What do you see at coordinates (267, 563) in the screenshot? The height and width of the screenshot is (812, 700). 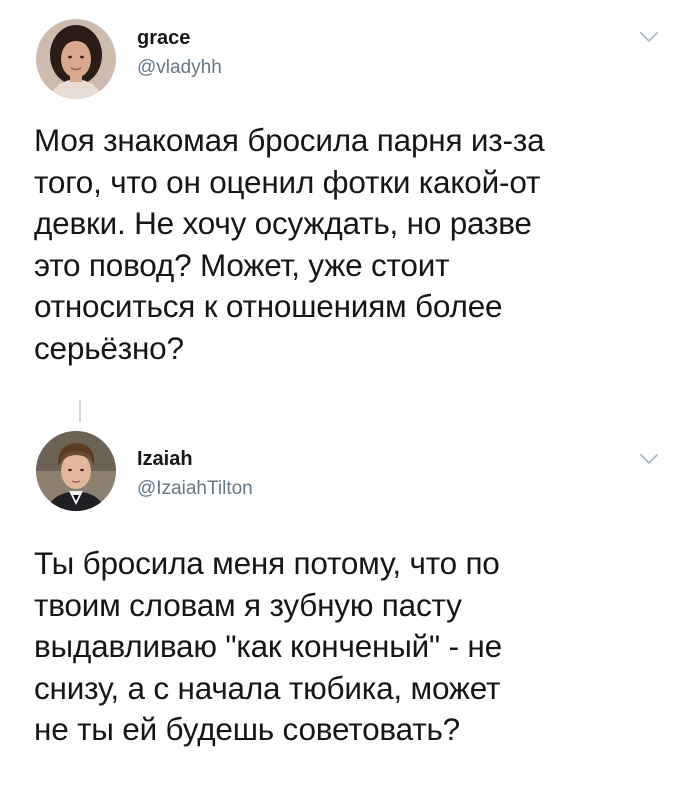 I see `tweet-text-line: Ты бросила меня потому, что по` at bounding box center [267, 563].